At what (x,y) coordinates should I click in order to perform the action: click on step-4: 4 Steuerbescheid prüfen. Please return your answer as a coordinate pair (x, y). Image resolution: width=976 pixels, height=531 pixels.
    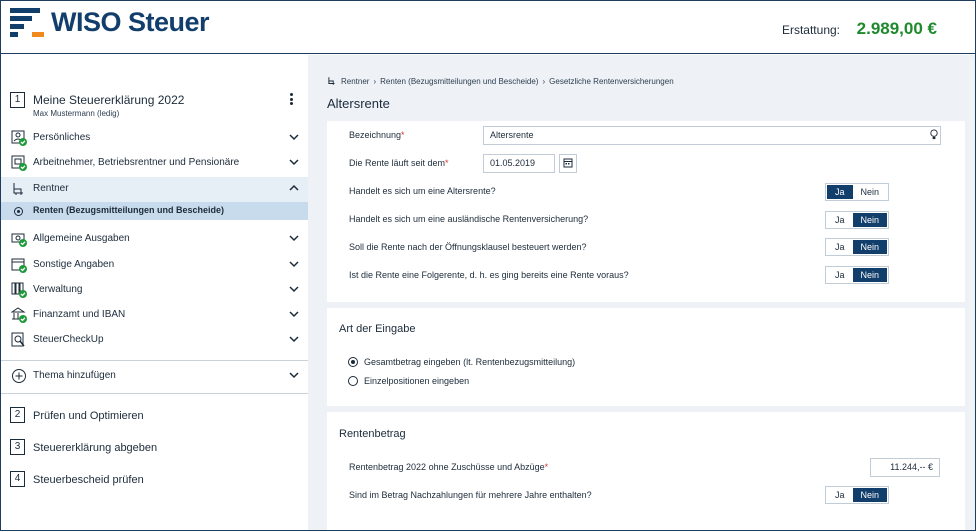
    Looking at the image, I should click on (154, 480).